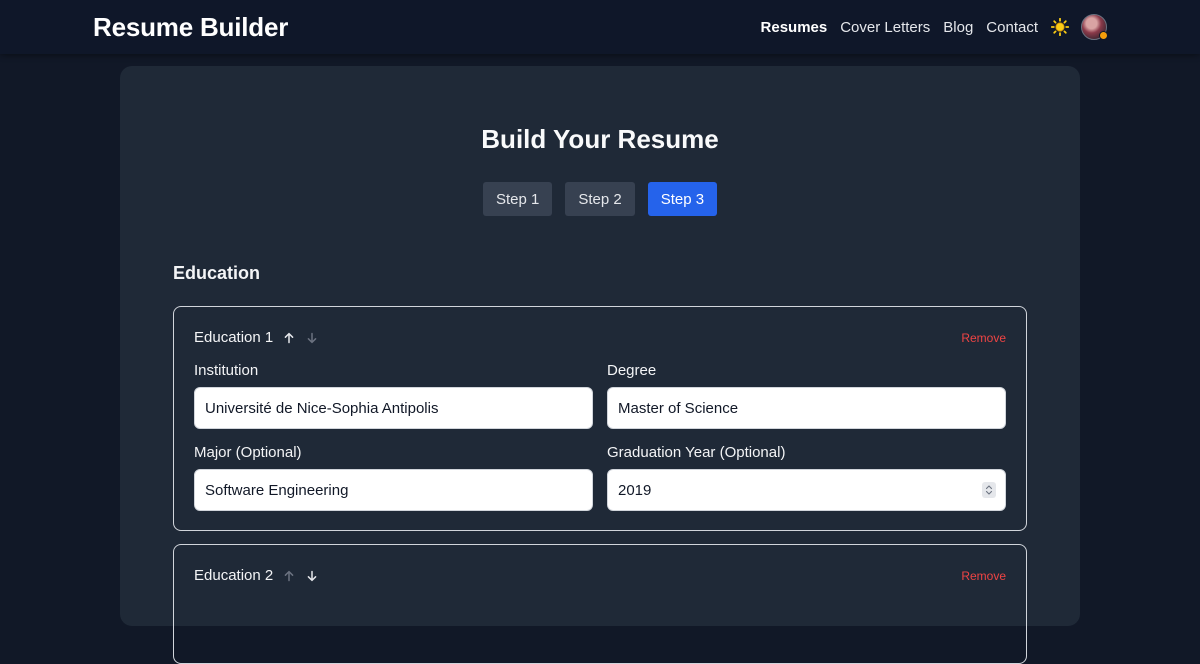  I want to click on graduation-year-input, so click(806, 490).